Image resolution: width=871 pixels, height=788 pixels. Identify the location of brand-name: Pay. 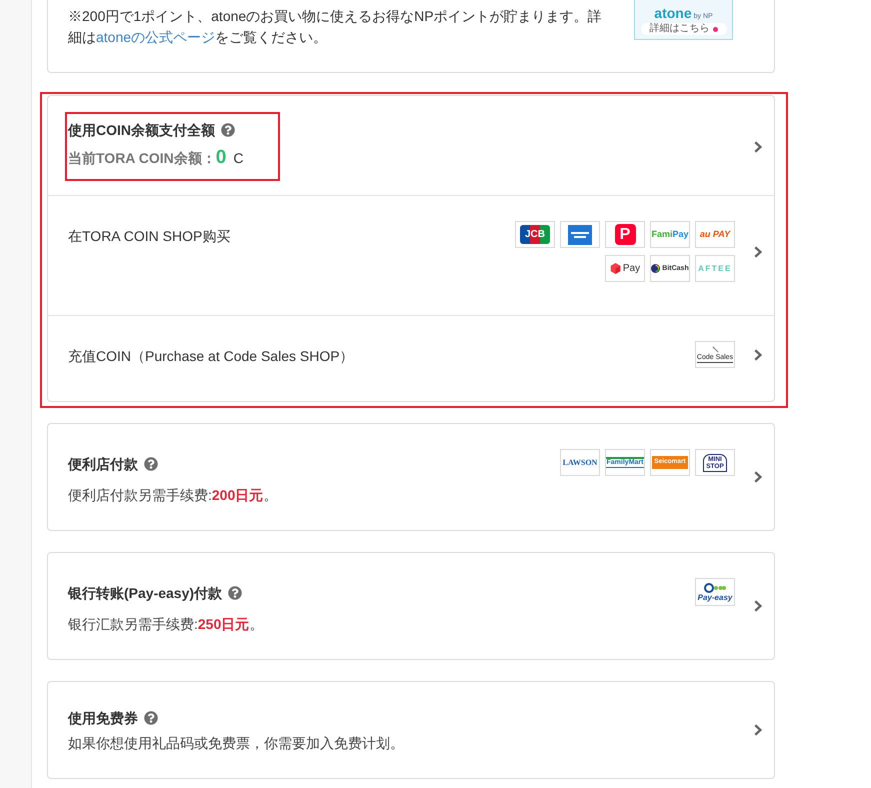
(631, 269).